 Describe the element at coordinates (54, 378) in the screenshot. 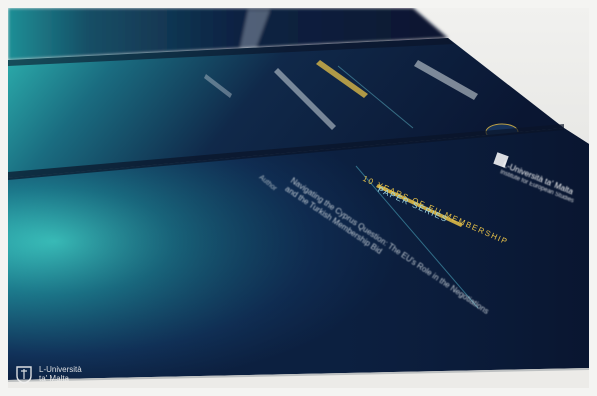

I see `watermark-line2: ta' Malta` at that location.